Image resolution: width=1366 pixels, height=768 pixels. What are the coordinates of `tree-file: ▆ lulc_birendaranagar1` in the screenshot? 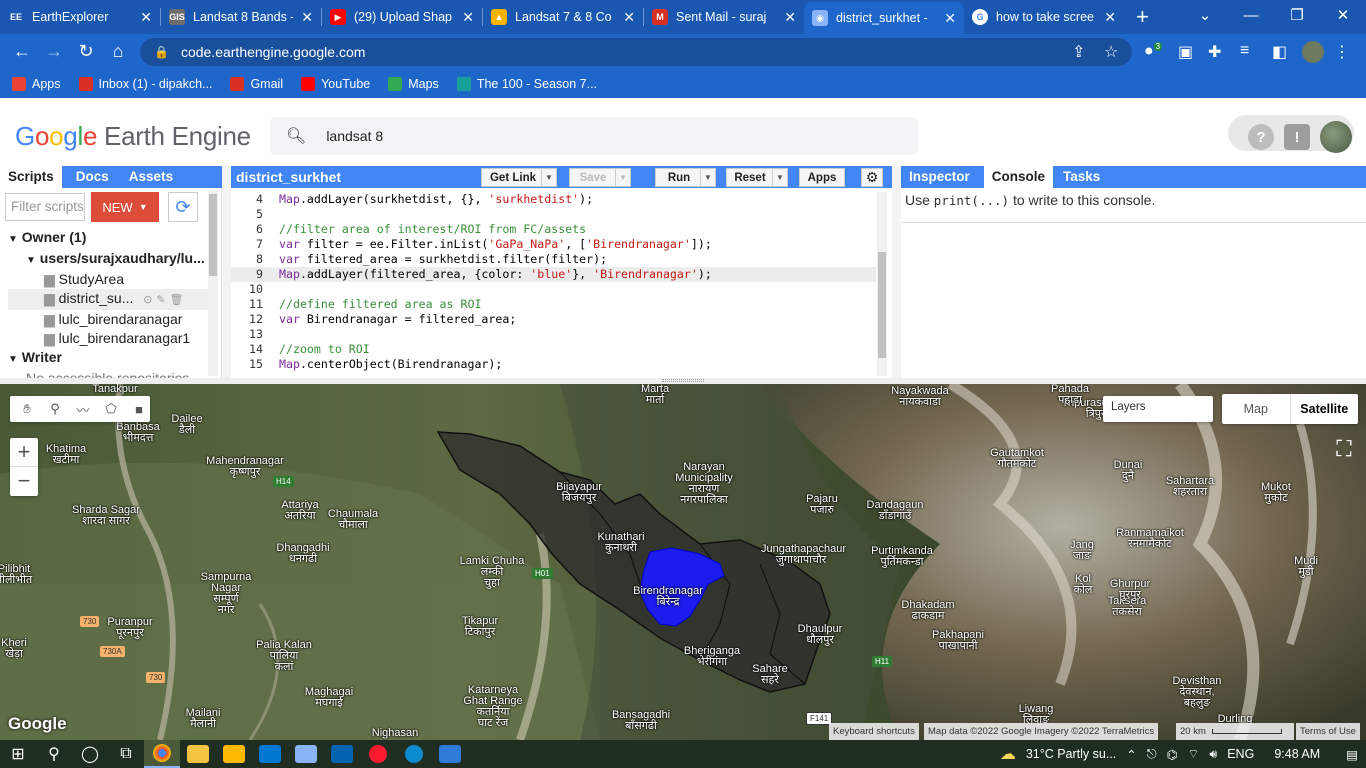 It's located at (108, 338).